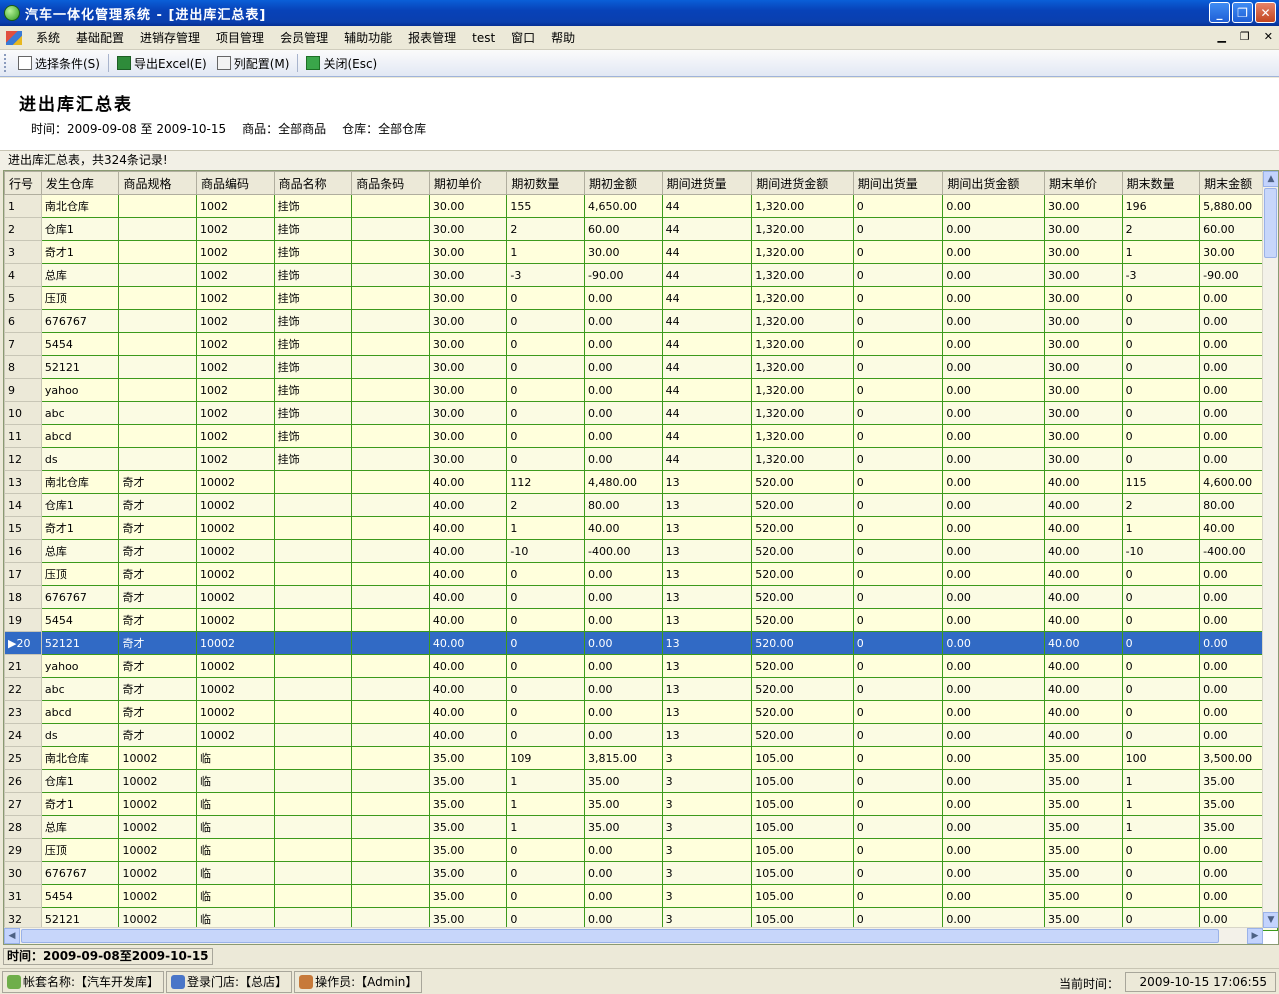  What do you see at coordinates (235, 873) in the screenshot?
I see `table-cell: 临` at bounding box center [235, 873].